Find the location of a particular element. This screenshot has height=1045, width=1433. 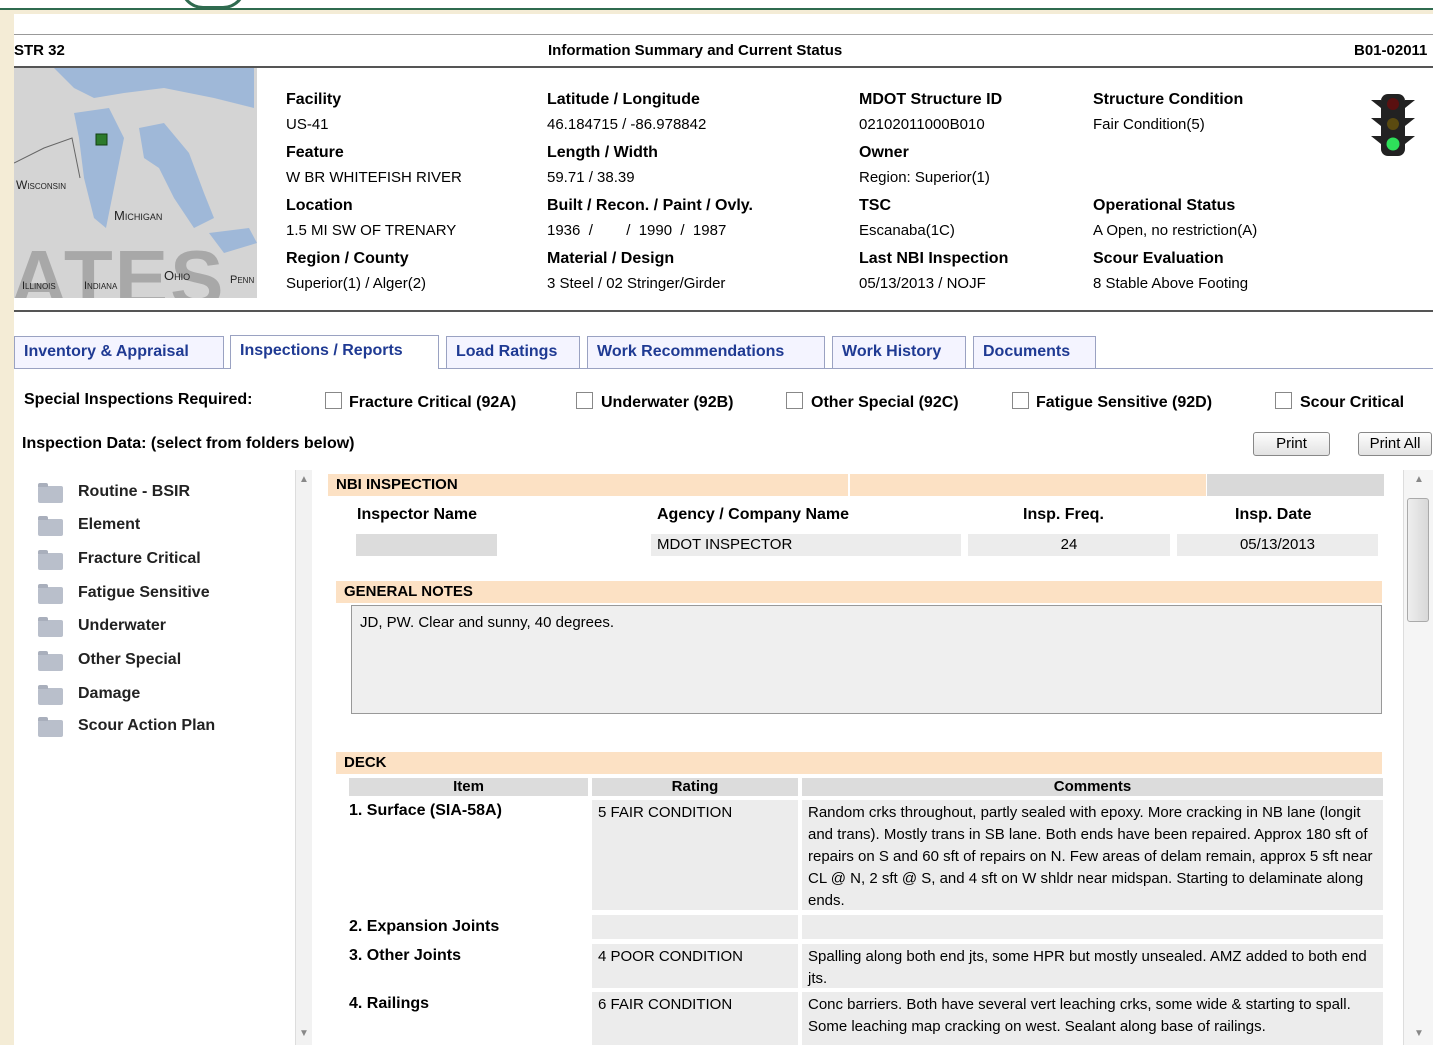

last-nbi-value: 05/13/2013 / NOJF is located at coordinates (922, 283).